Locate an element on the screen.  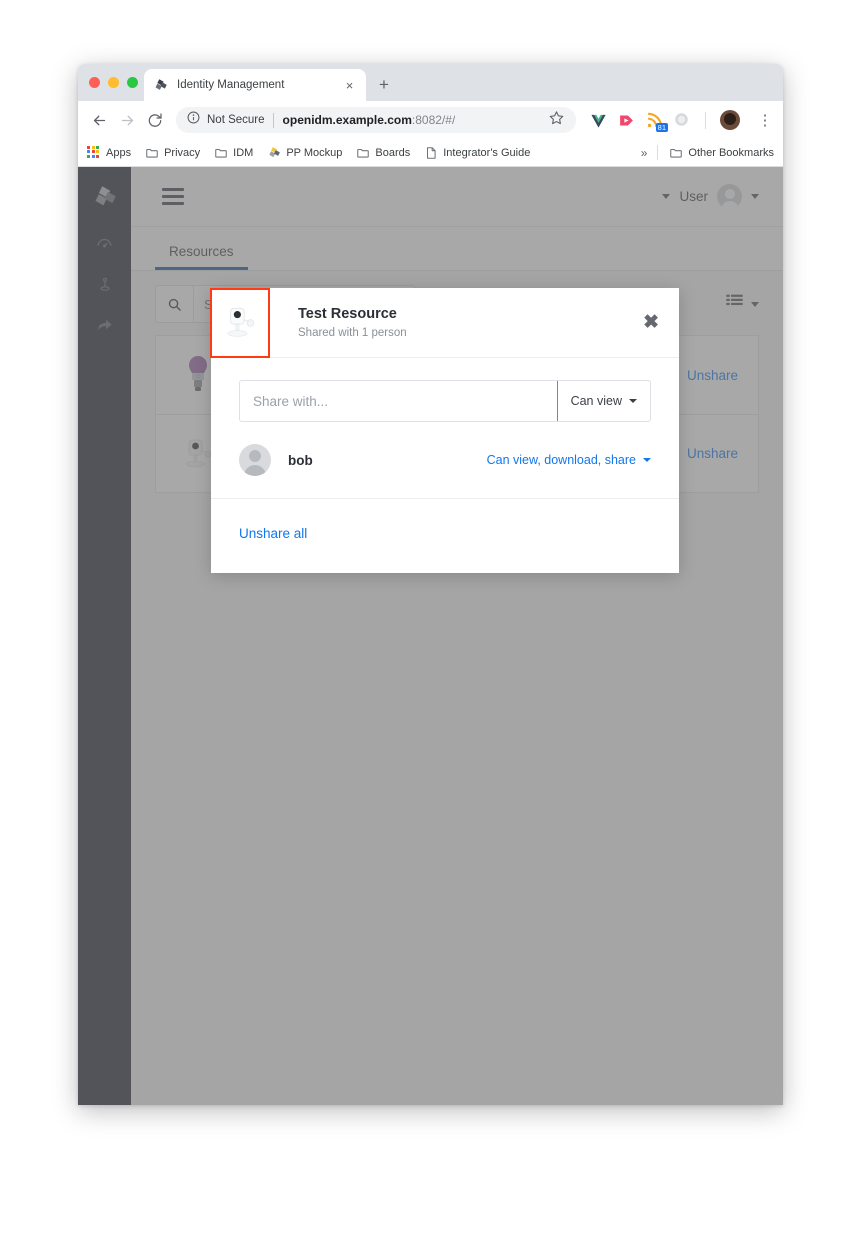
page-title: Test Resource is located at coordinates (347, 314).